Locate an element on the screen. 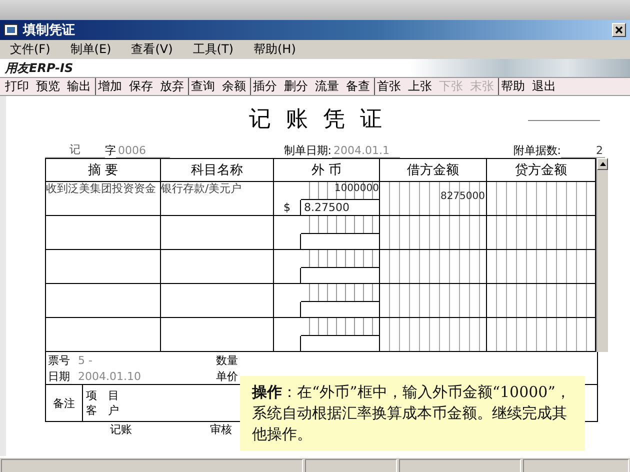  close-button is located at coordinates (619, 30).